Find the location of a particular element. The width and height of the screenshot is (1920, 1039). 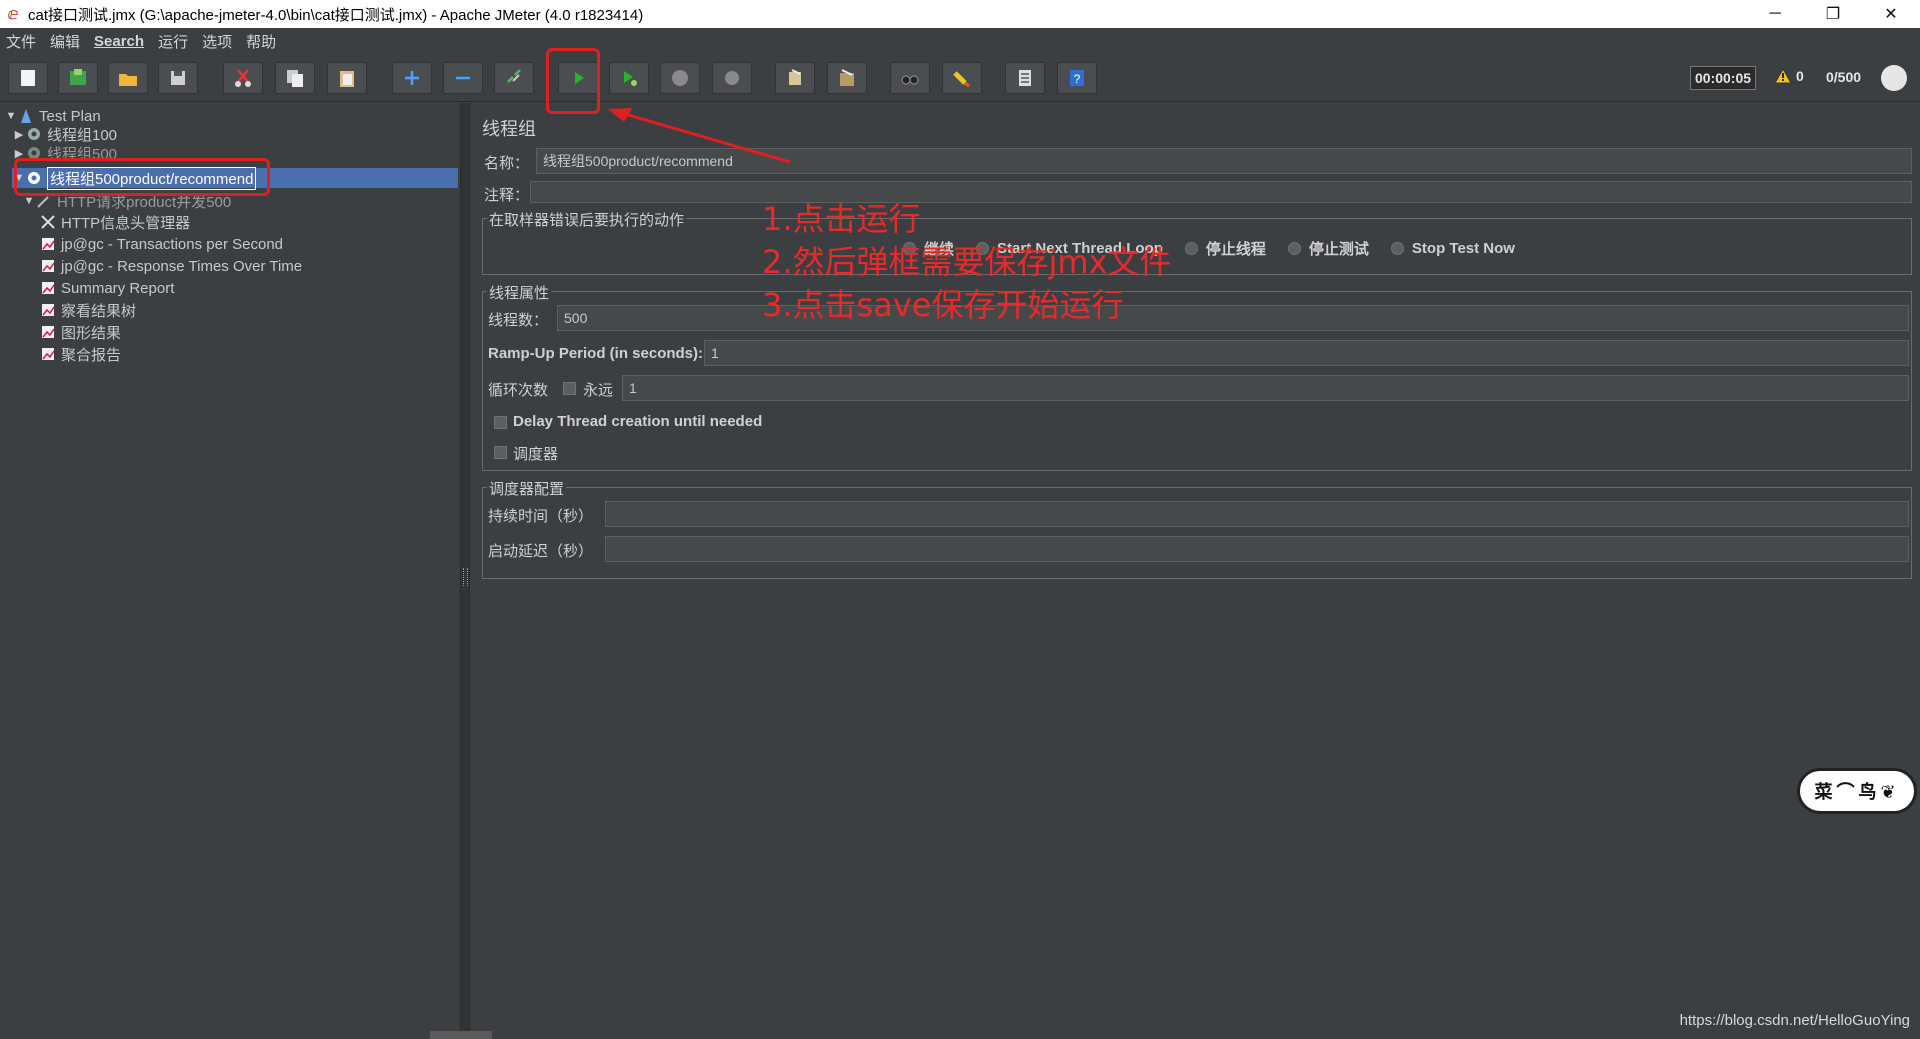

menu-file: 文件 is located at coordinates (21, 41).